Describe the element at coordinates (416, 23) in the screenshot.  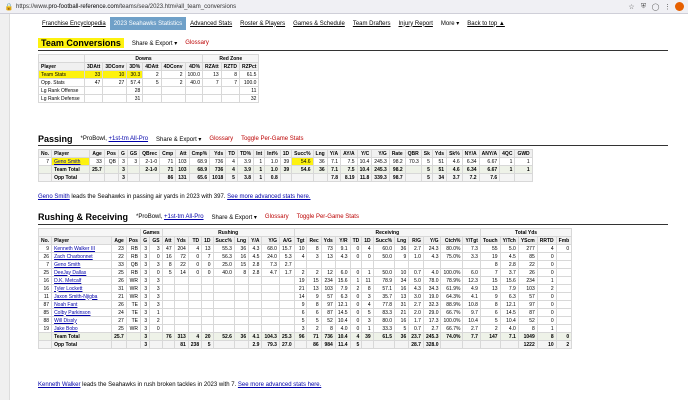
I see `nav-item: Injury Report` at that location.